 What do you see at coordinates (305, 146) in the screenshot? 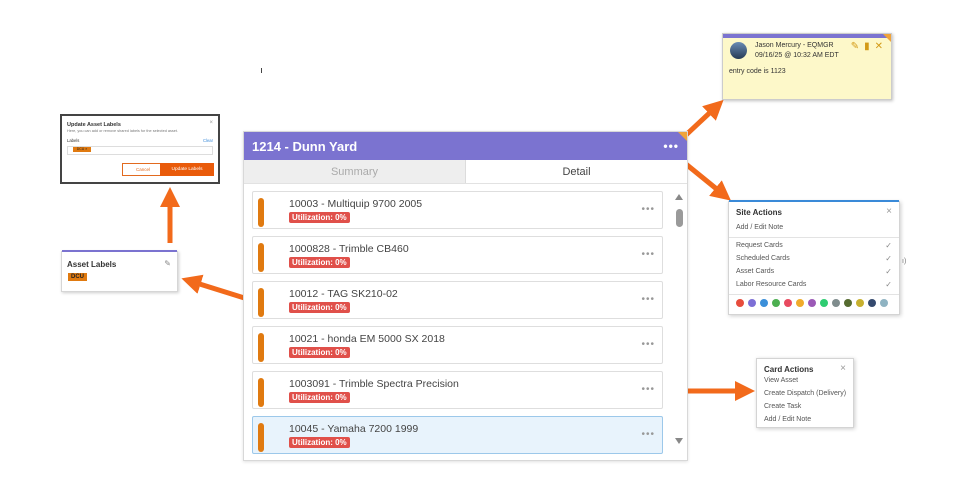
I see `site-title: 1214 - Dunn Yard` at bounding box center [305, 146].